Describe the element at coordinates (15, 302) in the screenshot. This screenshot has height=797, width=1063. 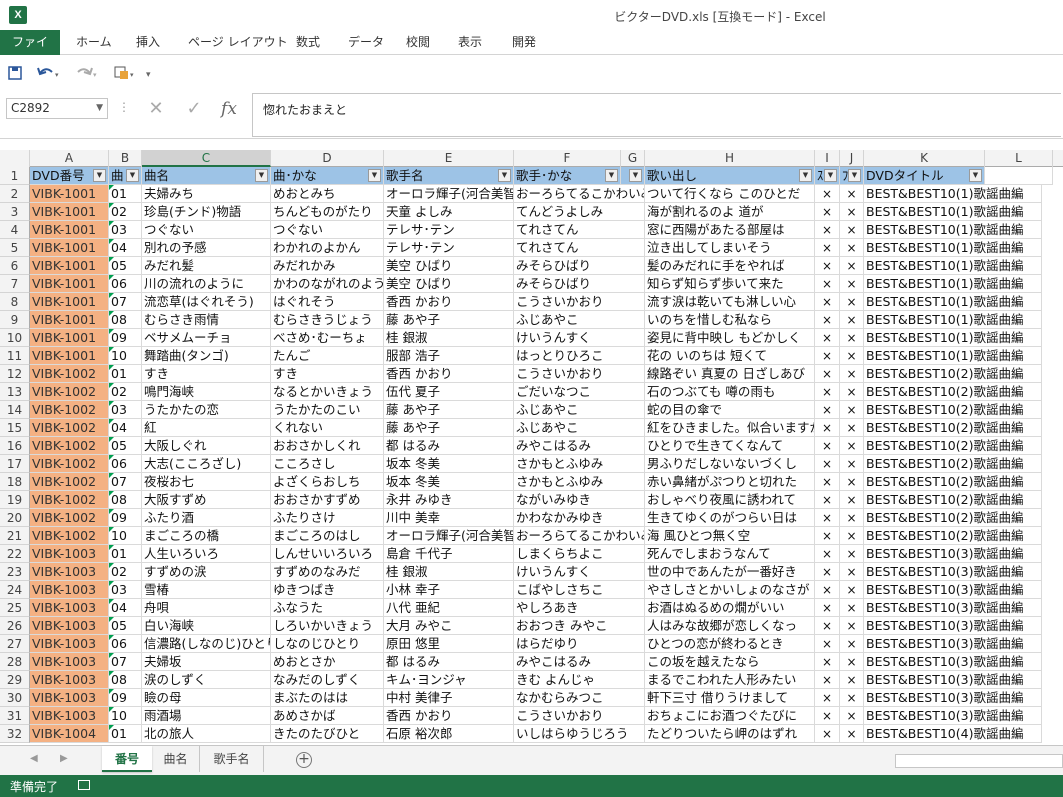
I see `row-number: 8` at that location.